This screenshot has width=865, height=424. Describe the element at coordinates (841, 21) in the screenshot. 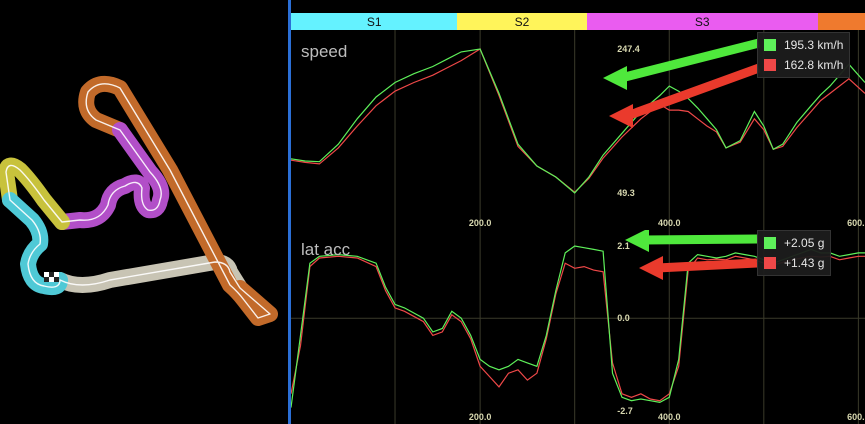

I see `sector-s4` at that location.